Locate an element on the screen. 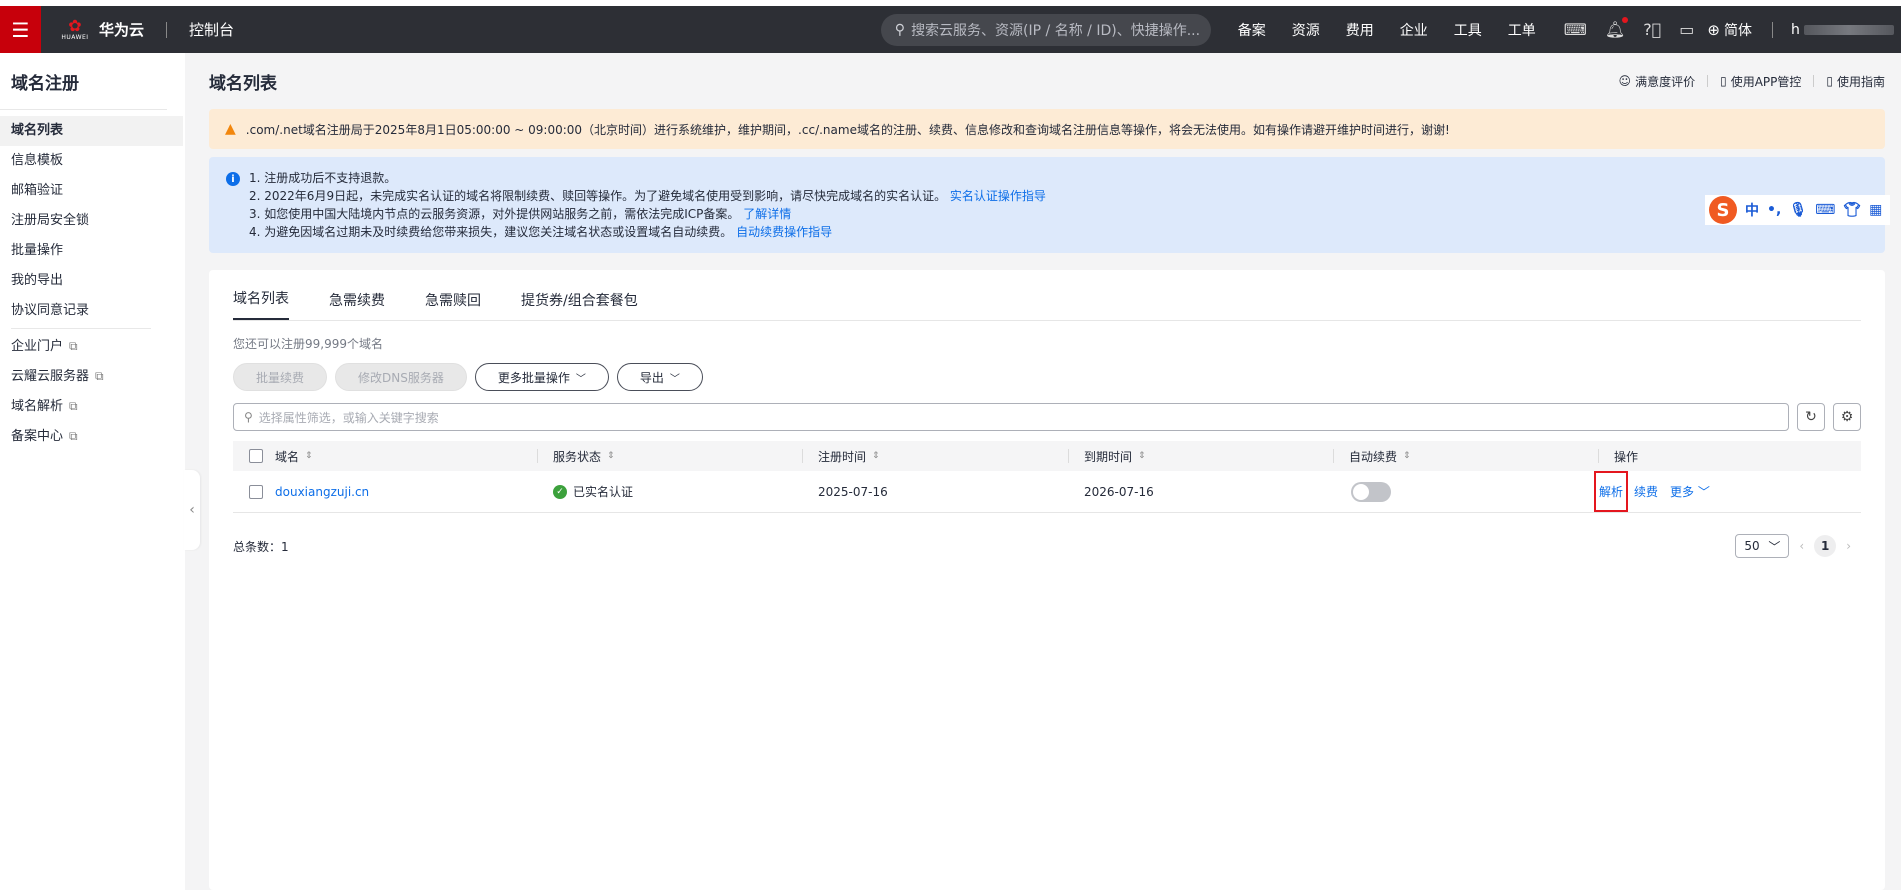 This screenshot has height=890, width=1901. bell-icon: 🔔︎ is located at coordinates (1617, 28).